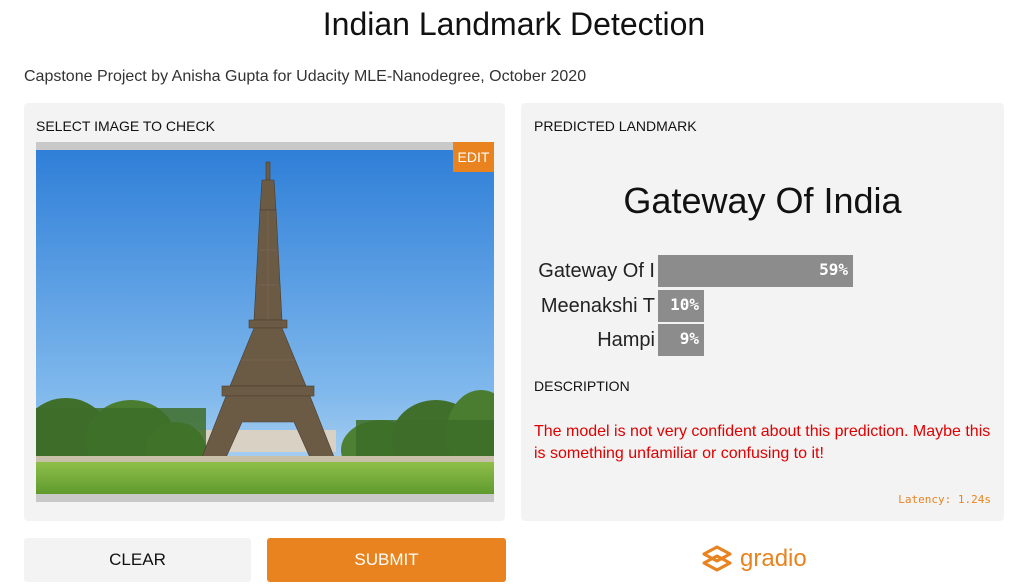  What do you see at coordinates (615, 126) in the screenshot?
I see `output-panel-label: PREDICTED LANDMARK` at bounding box center [615, 126].